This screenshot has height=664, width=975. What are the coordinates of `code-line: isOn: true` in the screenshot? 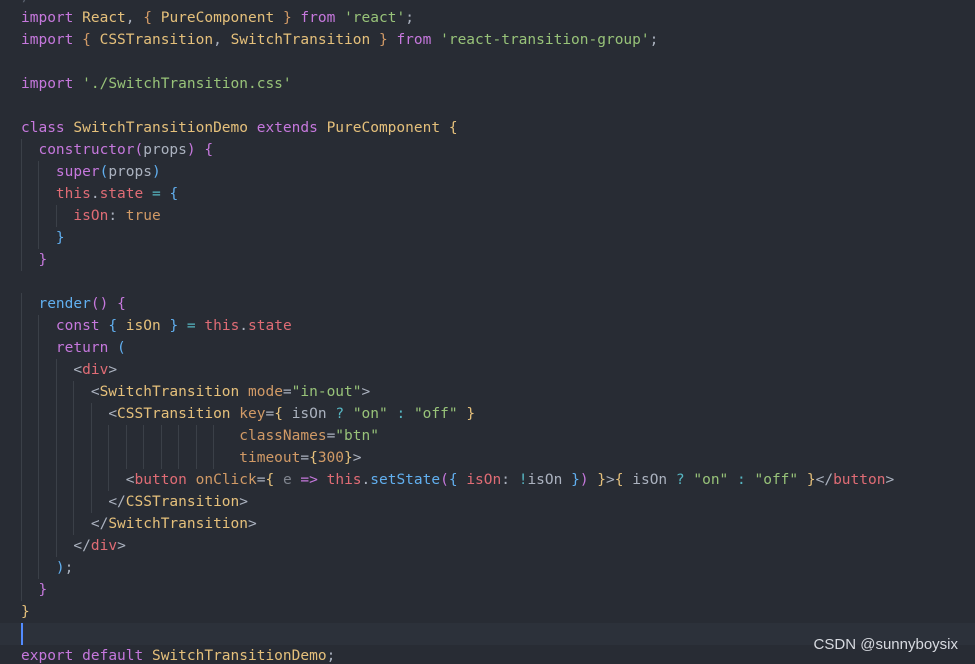 It's located at (487, 216).